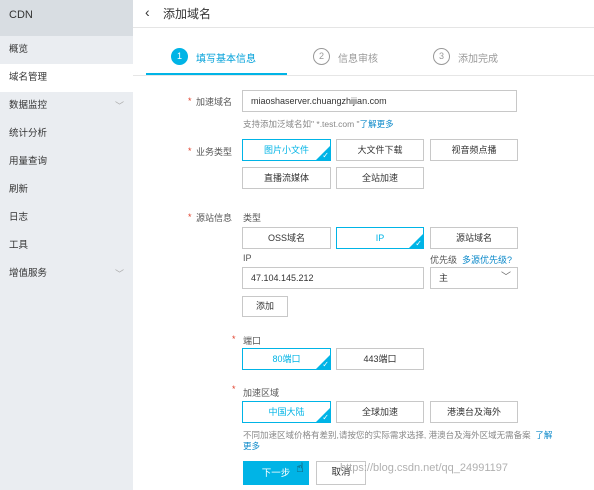 This screenshot has width=594, height=490. What do you see at coordinates (543, 435) in the screenshot?
I see `learn-link: 了解` at bounding box center [543, 435].